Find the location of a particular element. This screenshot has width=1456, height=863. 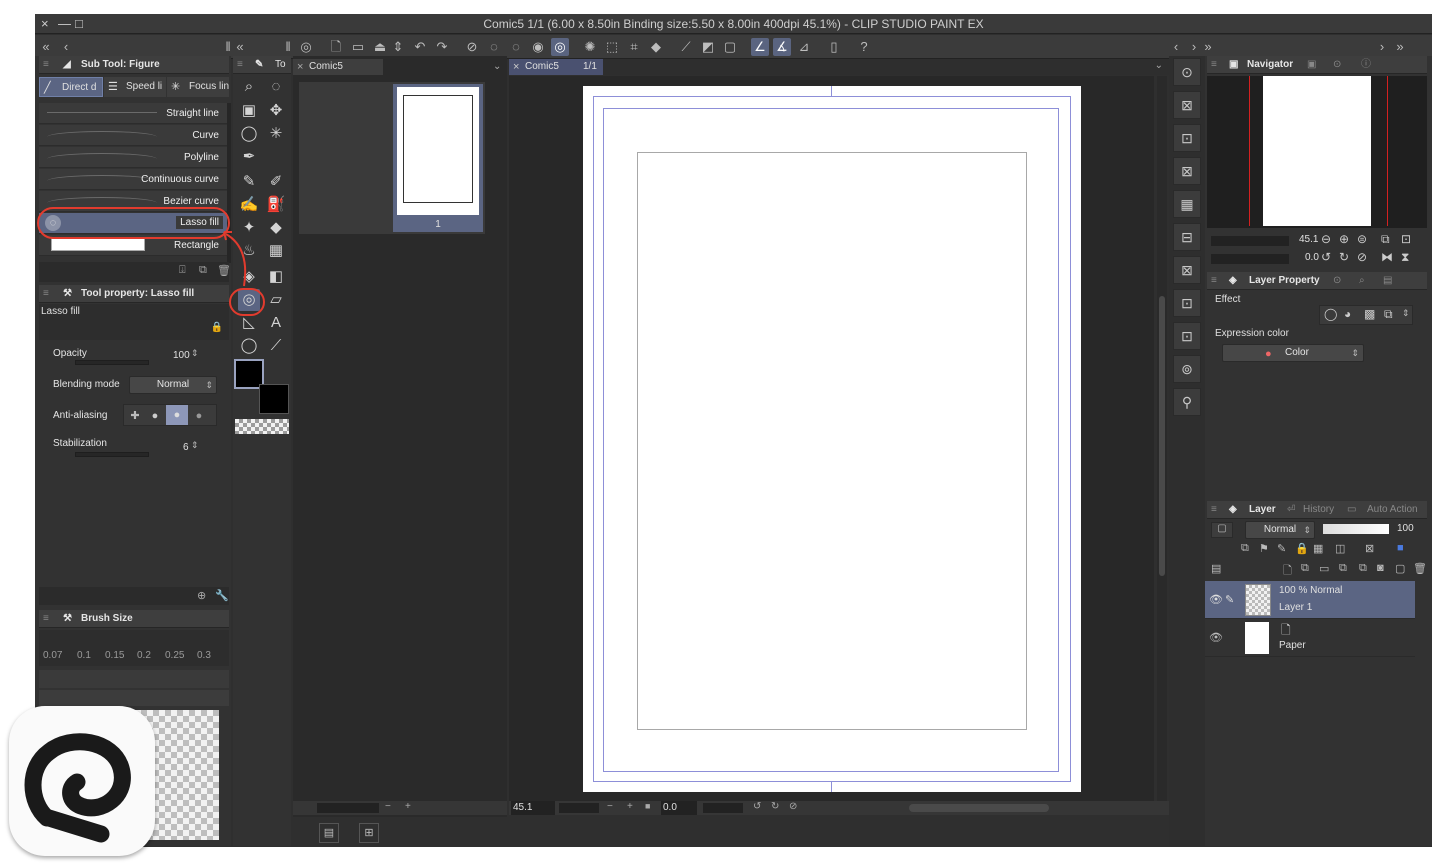

antialias-none-icon: ✚ is located at coordinates (135, 416).